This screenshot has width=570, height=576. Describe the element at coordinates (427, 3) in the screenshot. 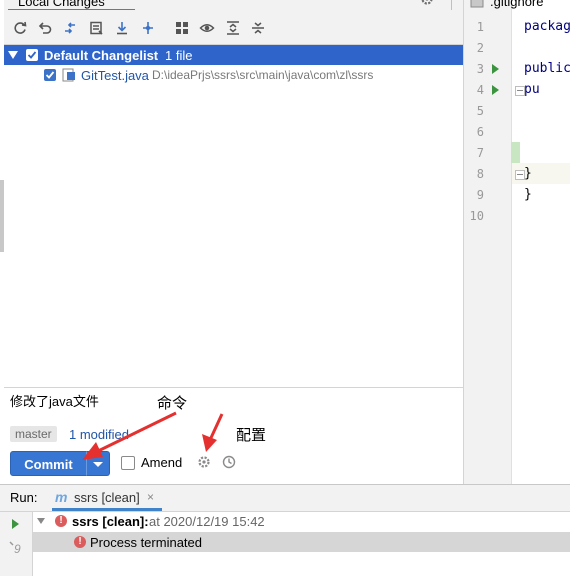

I see `settings-gear-icon` at that location.